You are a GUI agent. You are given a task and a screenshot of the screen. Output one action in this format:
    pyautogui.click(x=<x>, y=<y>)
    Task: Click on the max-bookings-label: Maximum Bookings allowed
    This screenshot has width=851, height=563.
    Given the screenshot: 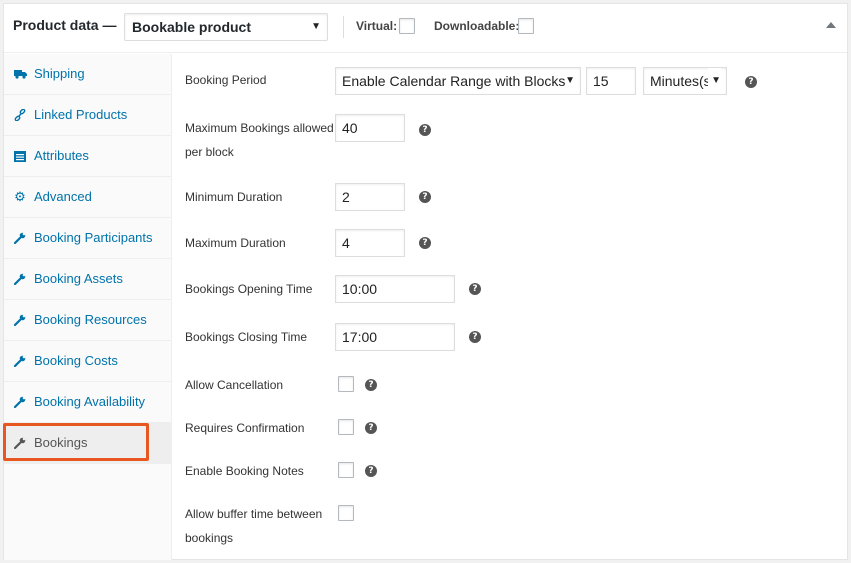 What is the action you would take?
    pyautogui.click(x=259, y=128)
    